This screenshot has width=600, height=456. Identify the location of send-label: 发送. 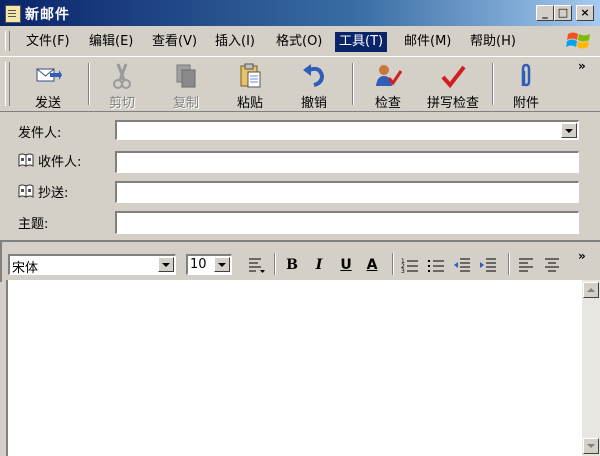
(47, 103).